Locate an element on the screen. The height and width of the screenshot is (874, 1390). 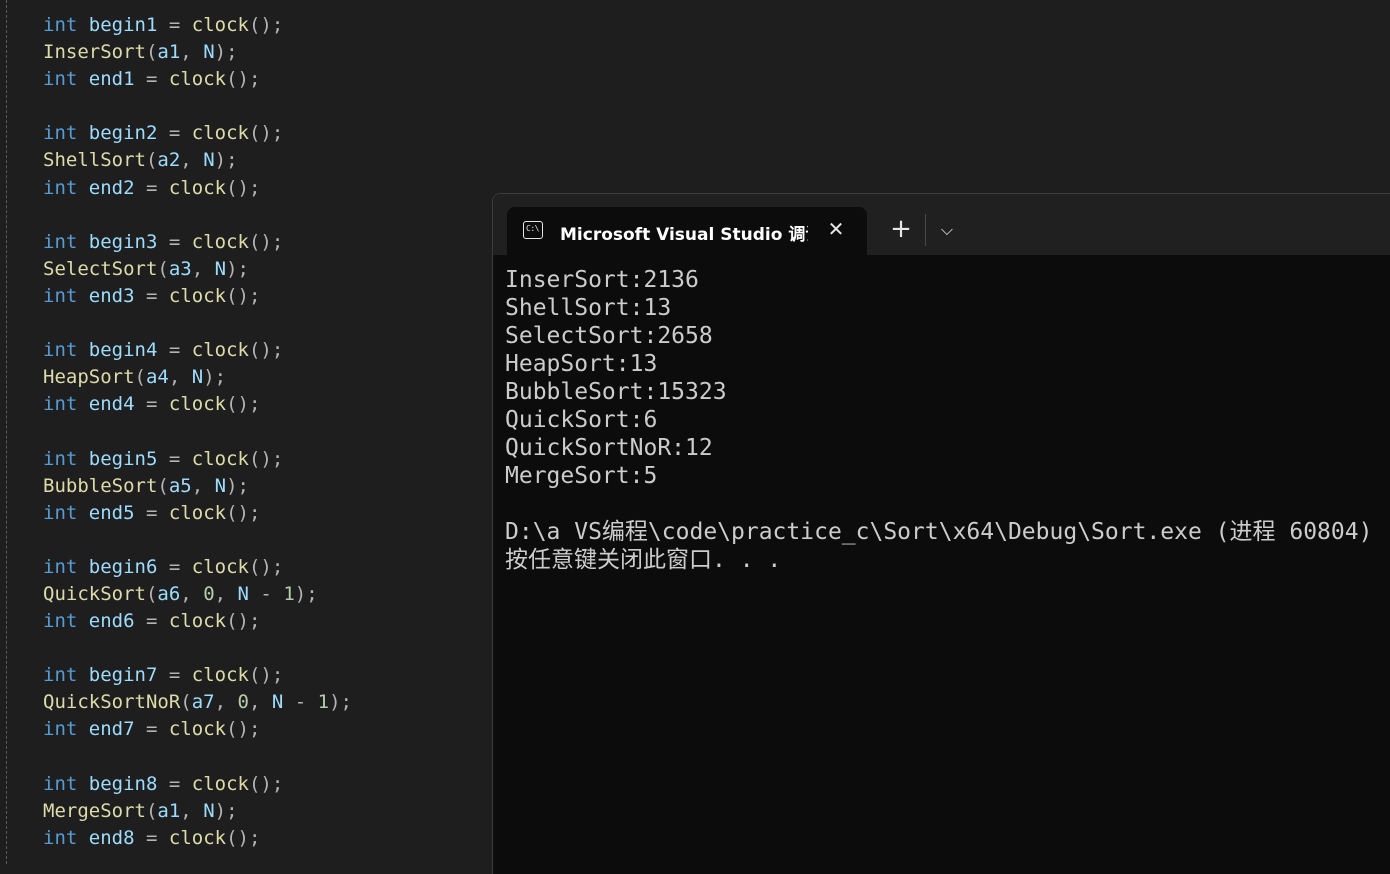
code-token: end6 is located at coordinates (111, 621).